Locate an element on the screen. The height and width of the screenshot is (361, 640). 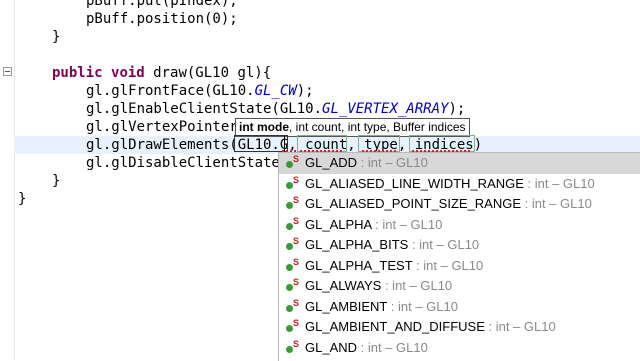
code-keyword: void is located at coordinates (128, 73).